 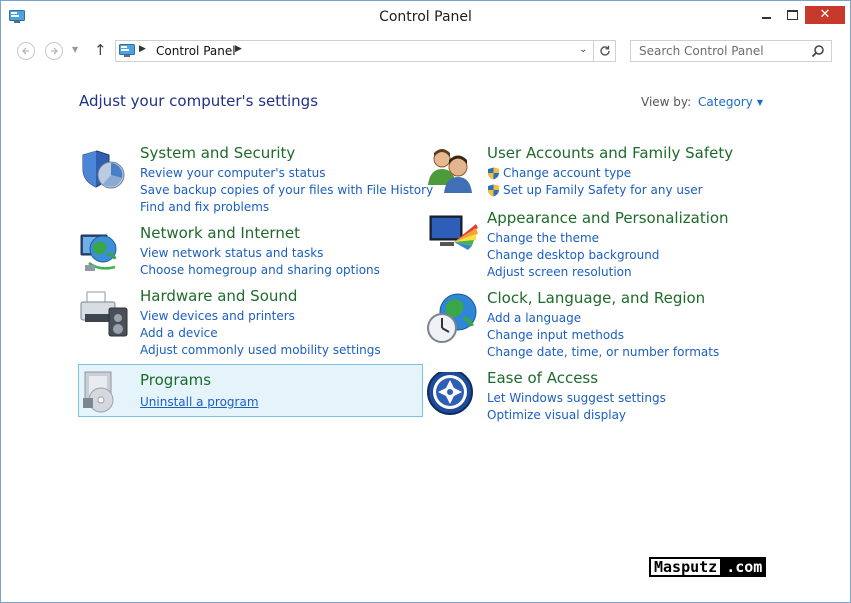 What do you see at coordinates (686, 567) in the screenshot?
I see `watermark-part1: Masputz` at bounding box center [686, 567].